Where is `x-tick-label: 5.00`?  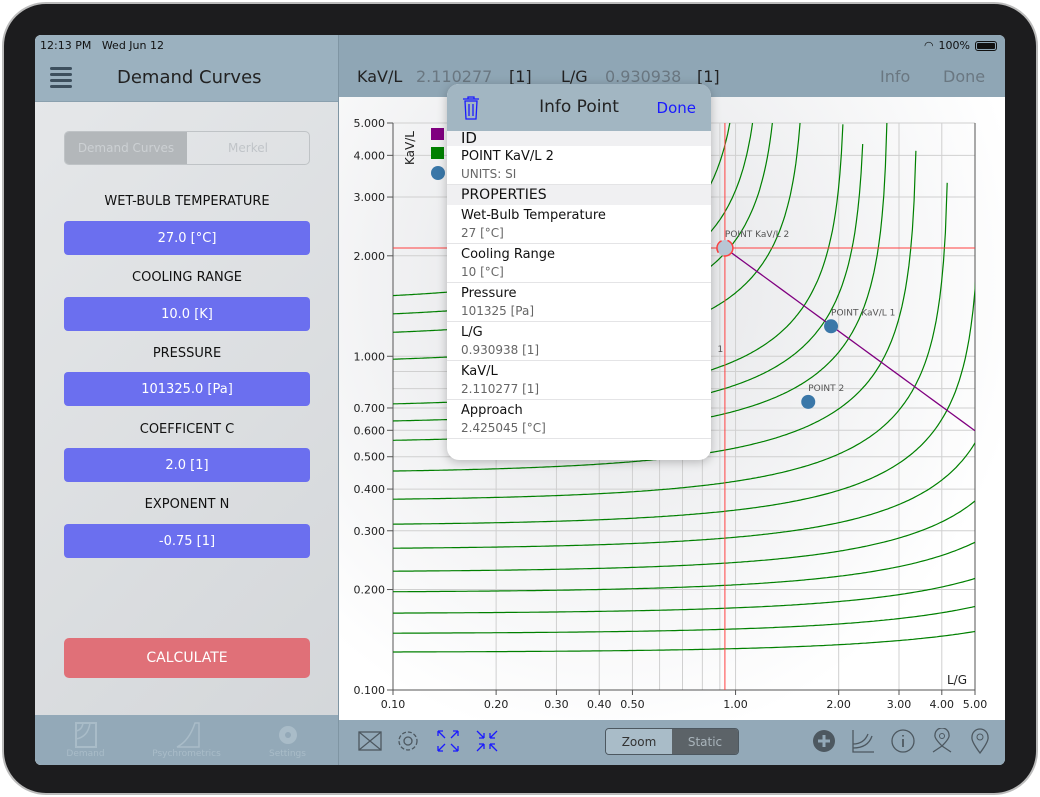
x-tick-label: 5.00 is located at coordinates (975, 704).